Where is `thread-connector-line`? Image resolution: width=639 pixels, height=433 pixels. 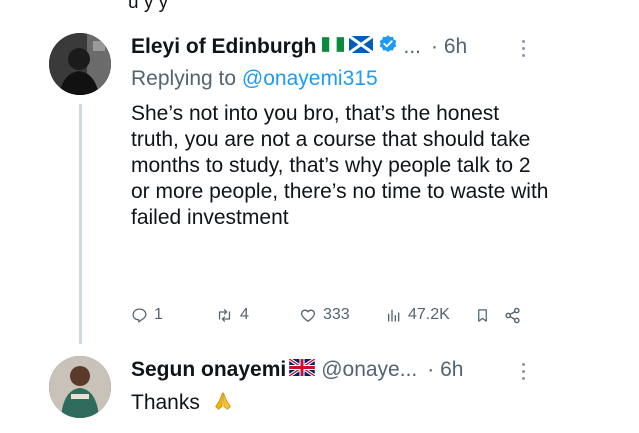 thread-connector-line is located at coordinates (80, 224).